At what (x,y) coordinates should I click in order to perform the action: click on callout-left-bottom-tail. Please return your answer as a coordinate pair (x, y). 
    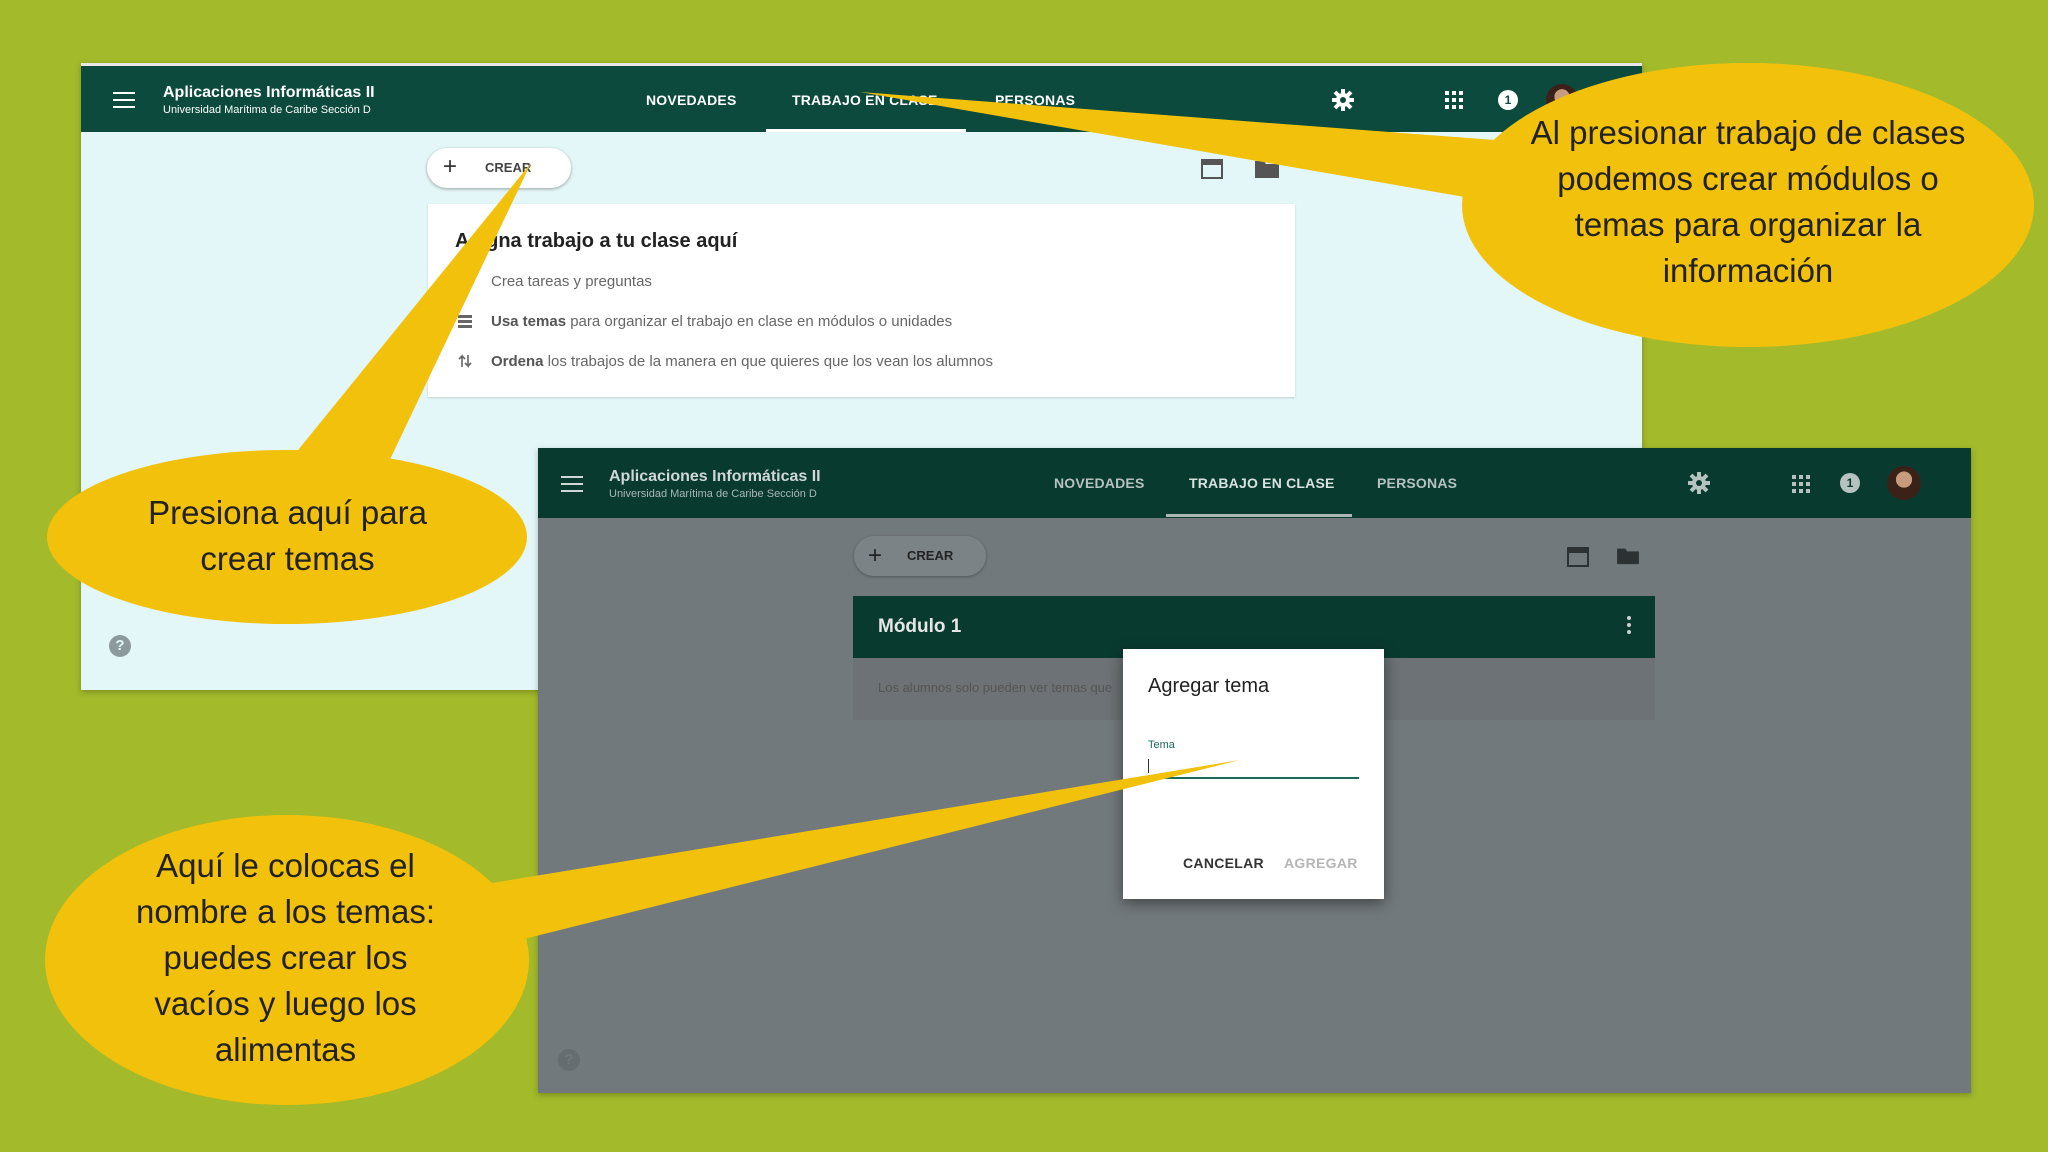
    Looking at the image, I should click on (860, 850).